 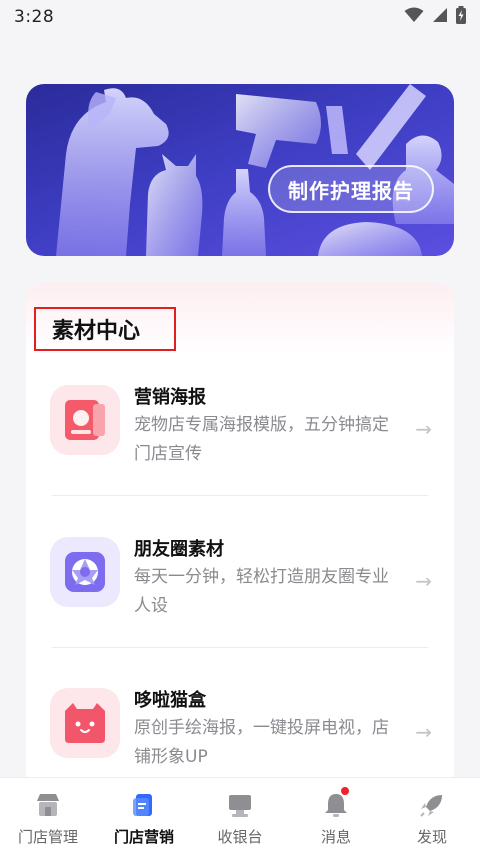 What do you see at coordinates (240, 837) in the screenshot?
I see `tab-label: 收银台` at bounding box center [240, 837].